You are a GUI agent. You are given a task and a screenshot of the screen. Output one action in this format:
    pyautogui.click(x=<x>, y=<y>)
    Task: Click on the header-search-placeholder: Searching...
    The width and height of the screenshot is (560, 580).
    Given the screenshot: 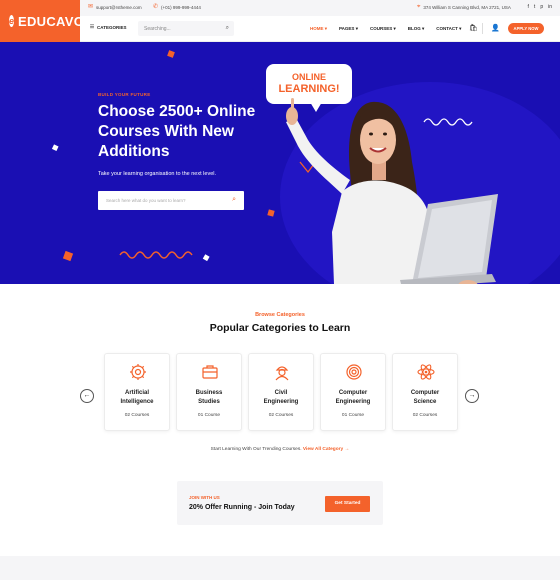 What is the action you would take?
    pyautogui.click(x=157, y=29)
    